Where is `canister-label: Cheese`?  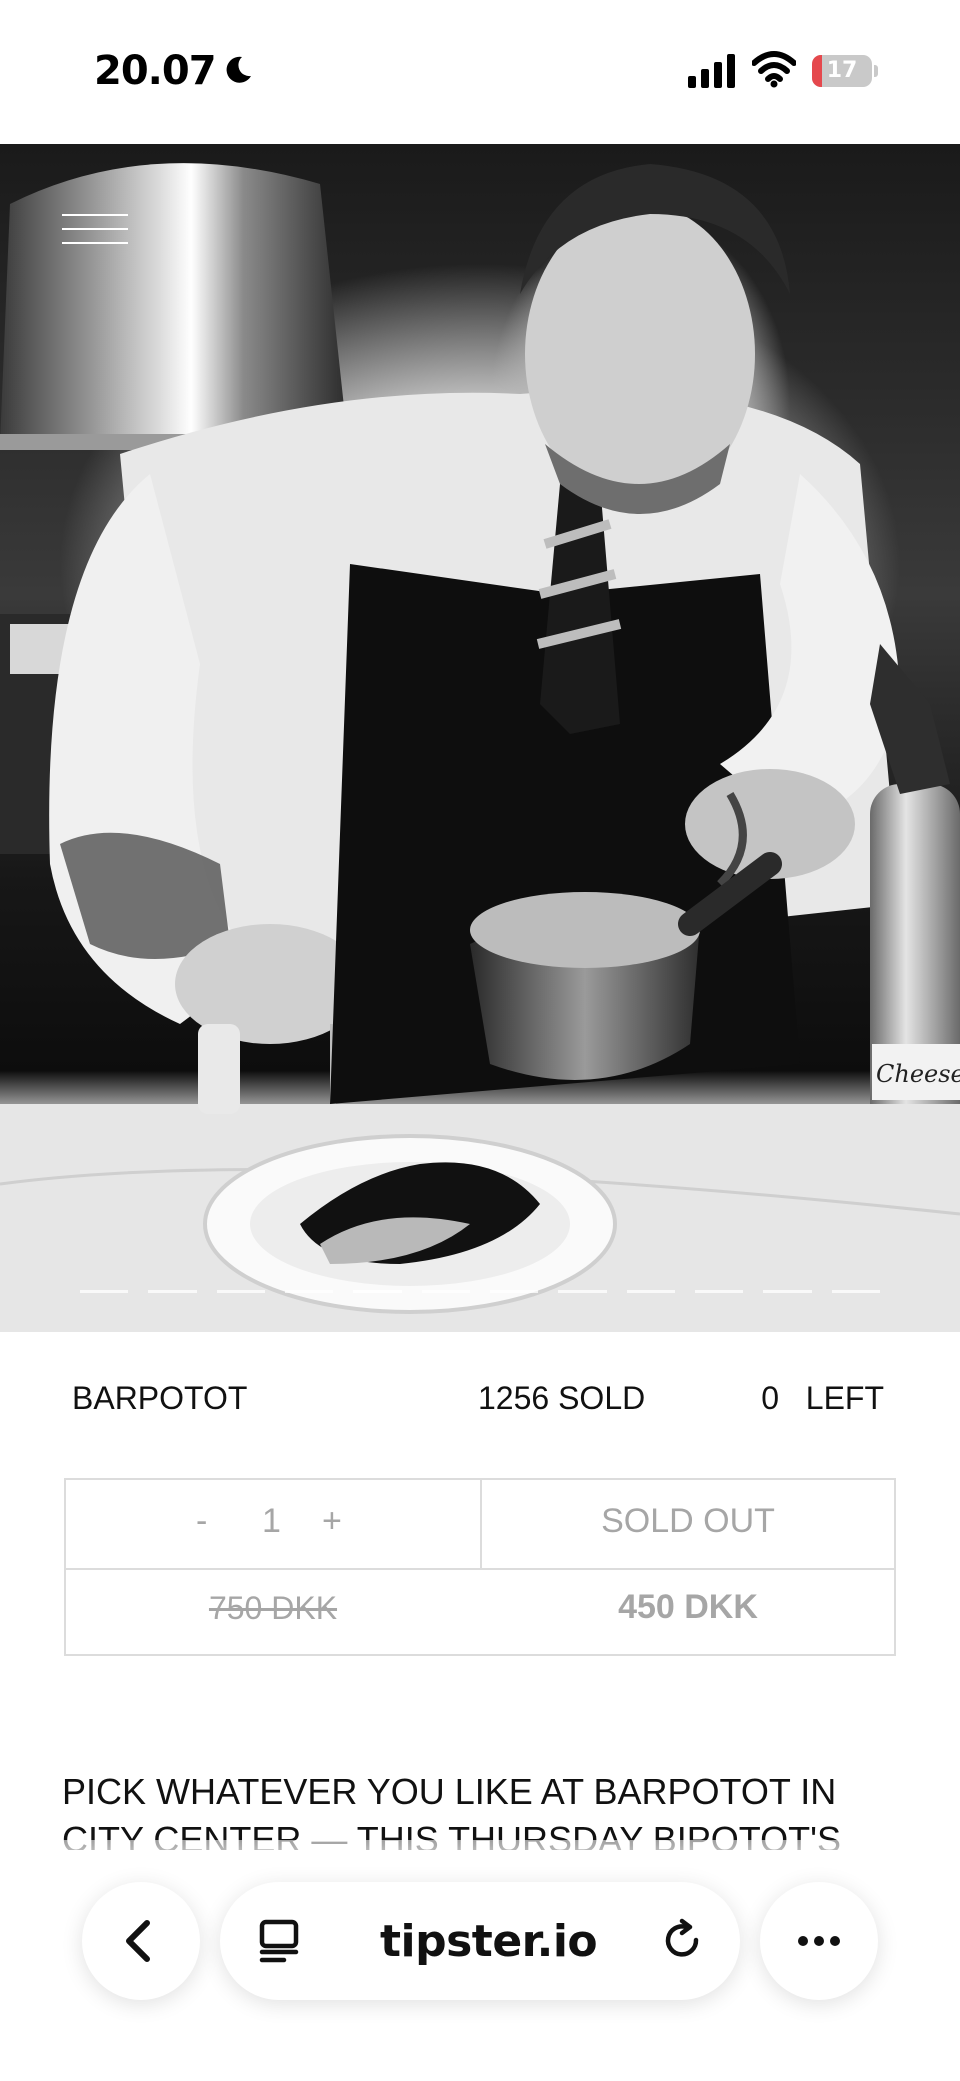
canister-label: Cheese is located at coordinates (918, 1074).